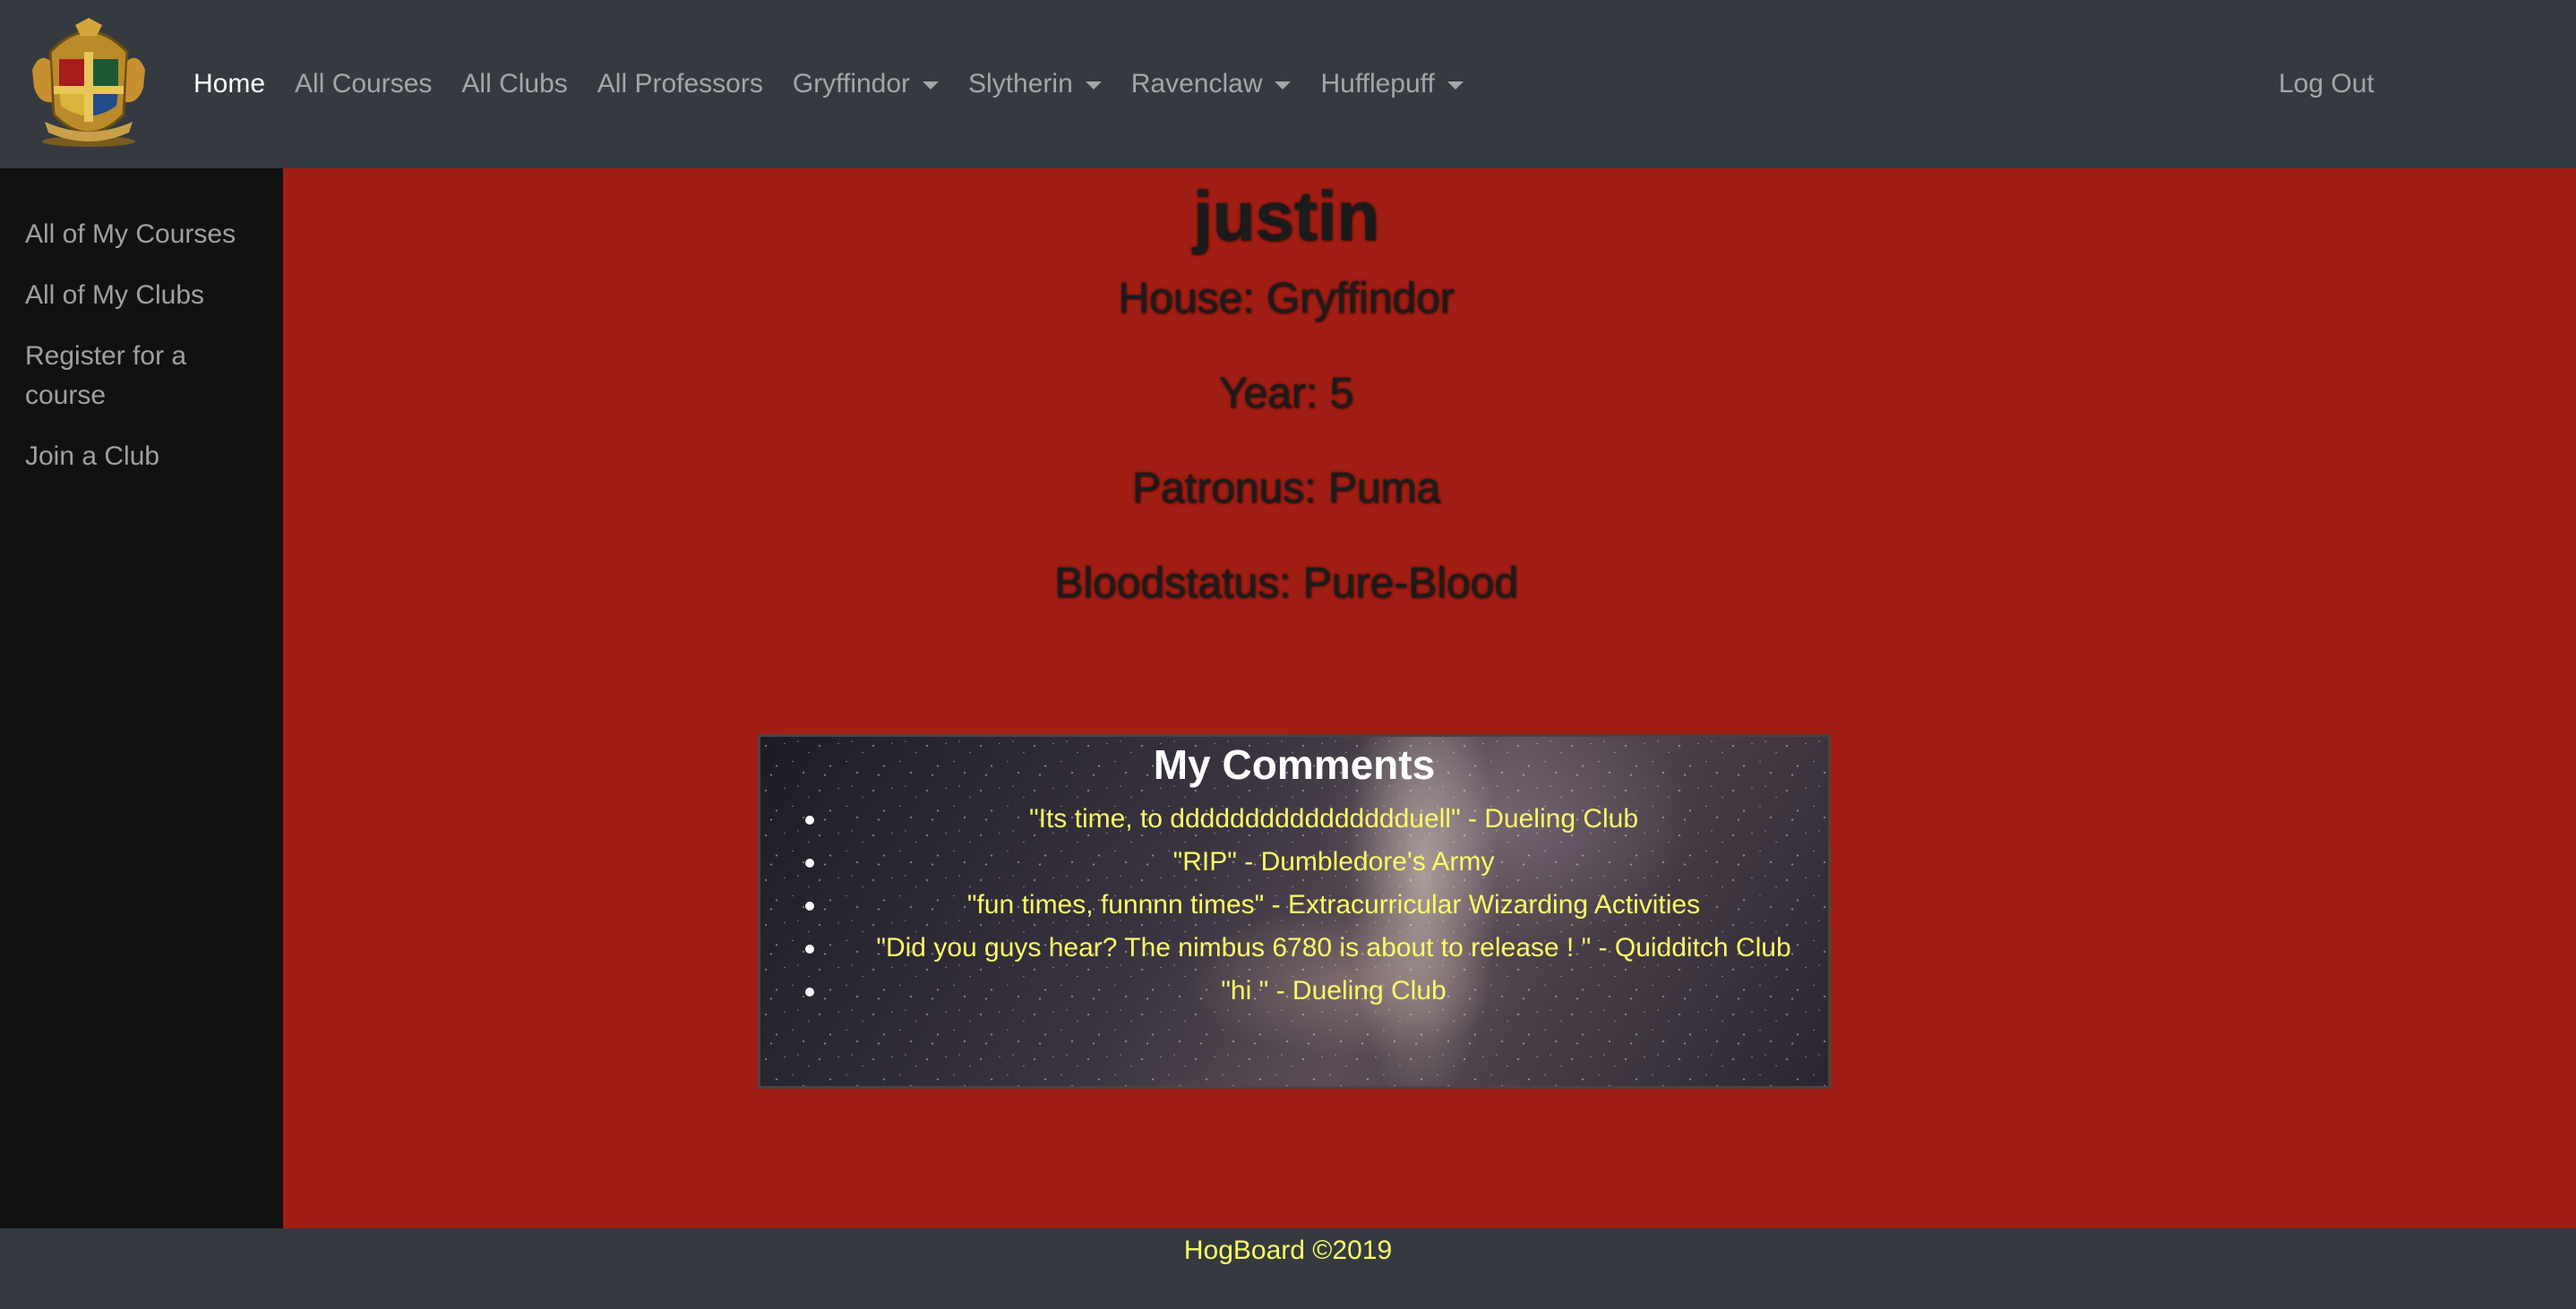 The height and width of the screenshot is (1309, 2576). I want to click on footer-copyright: HogBoard ©2019, so click(1288, 1250).